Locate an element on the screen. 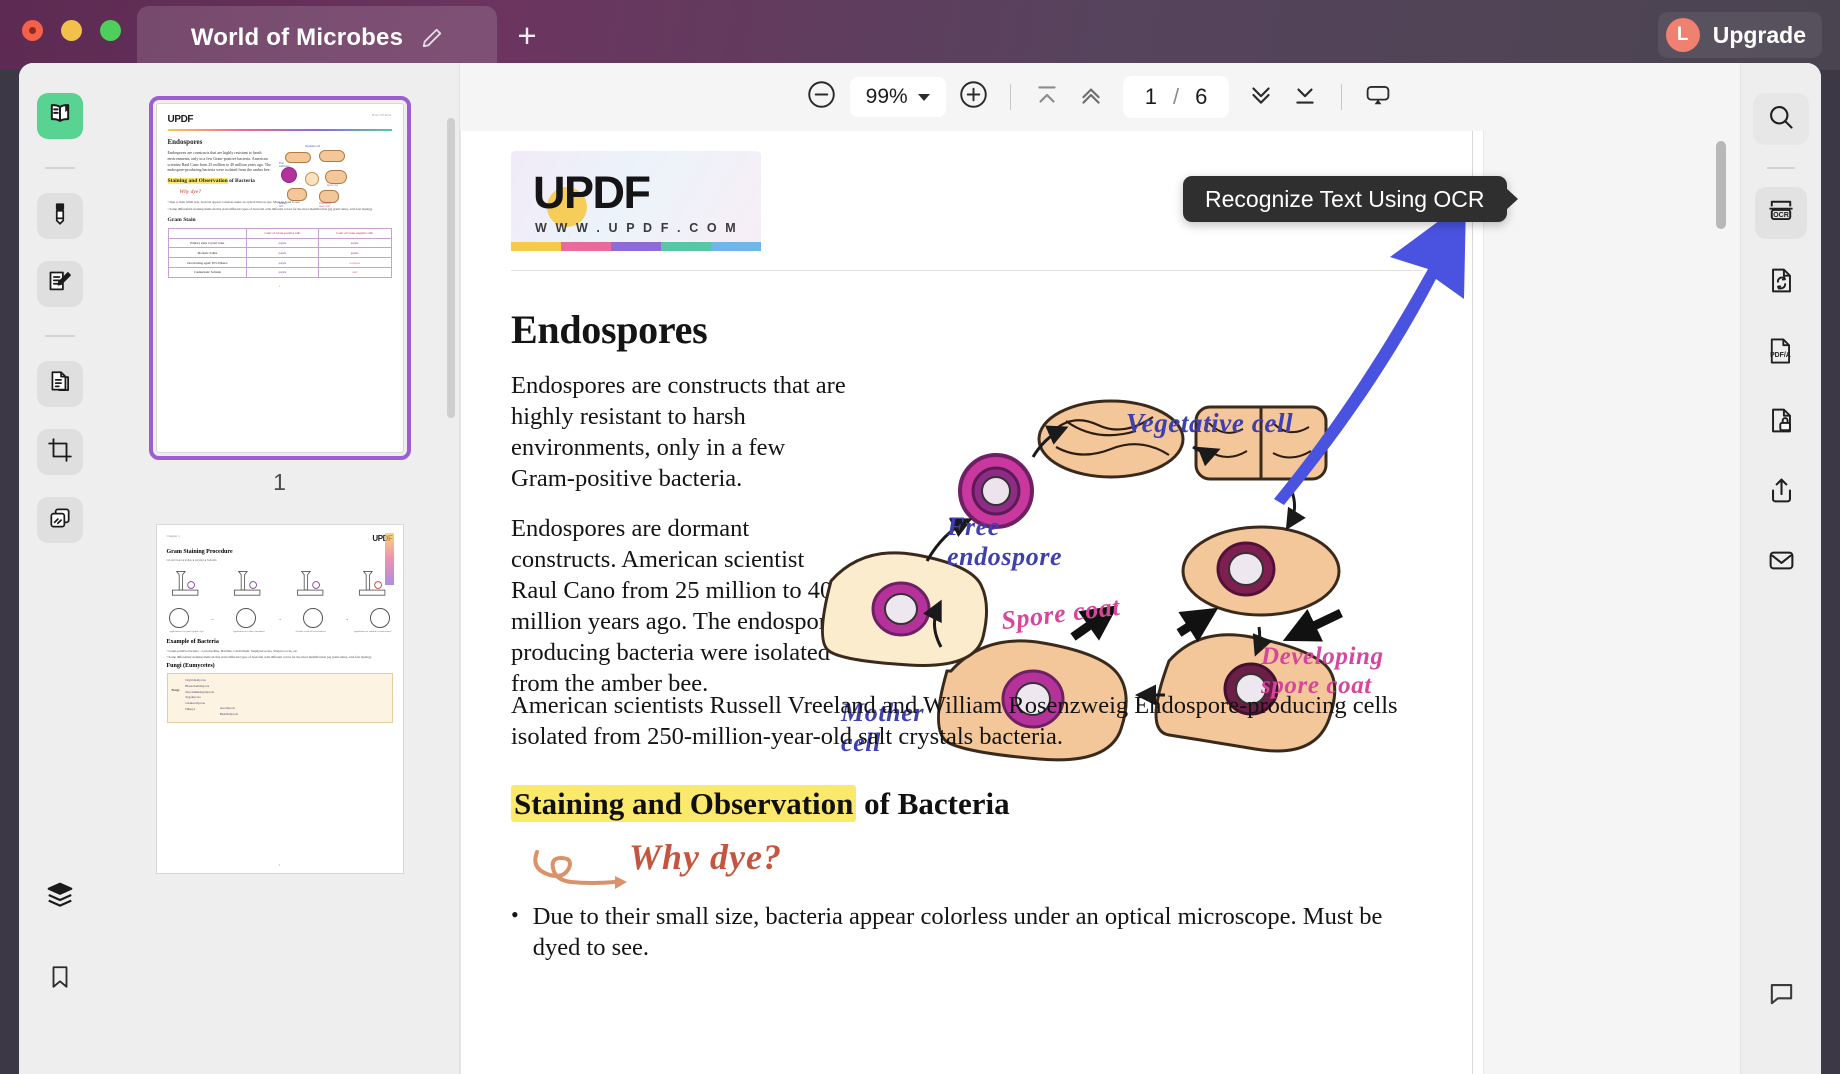  protect-lock-icon is located at coordinates (1781, 423).